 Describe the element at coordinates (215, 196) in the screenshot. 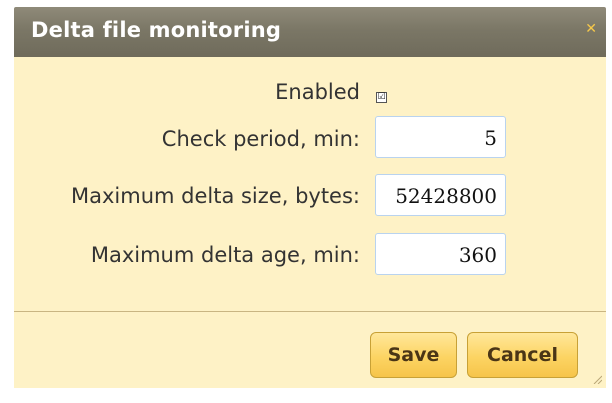

I see `max-delta-size-label: Maximum delta size, bytes:` at that location.